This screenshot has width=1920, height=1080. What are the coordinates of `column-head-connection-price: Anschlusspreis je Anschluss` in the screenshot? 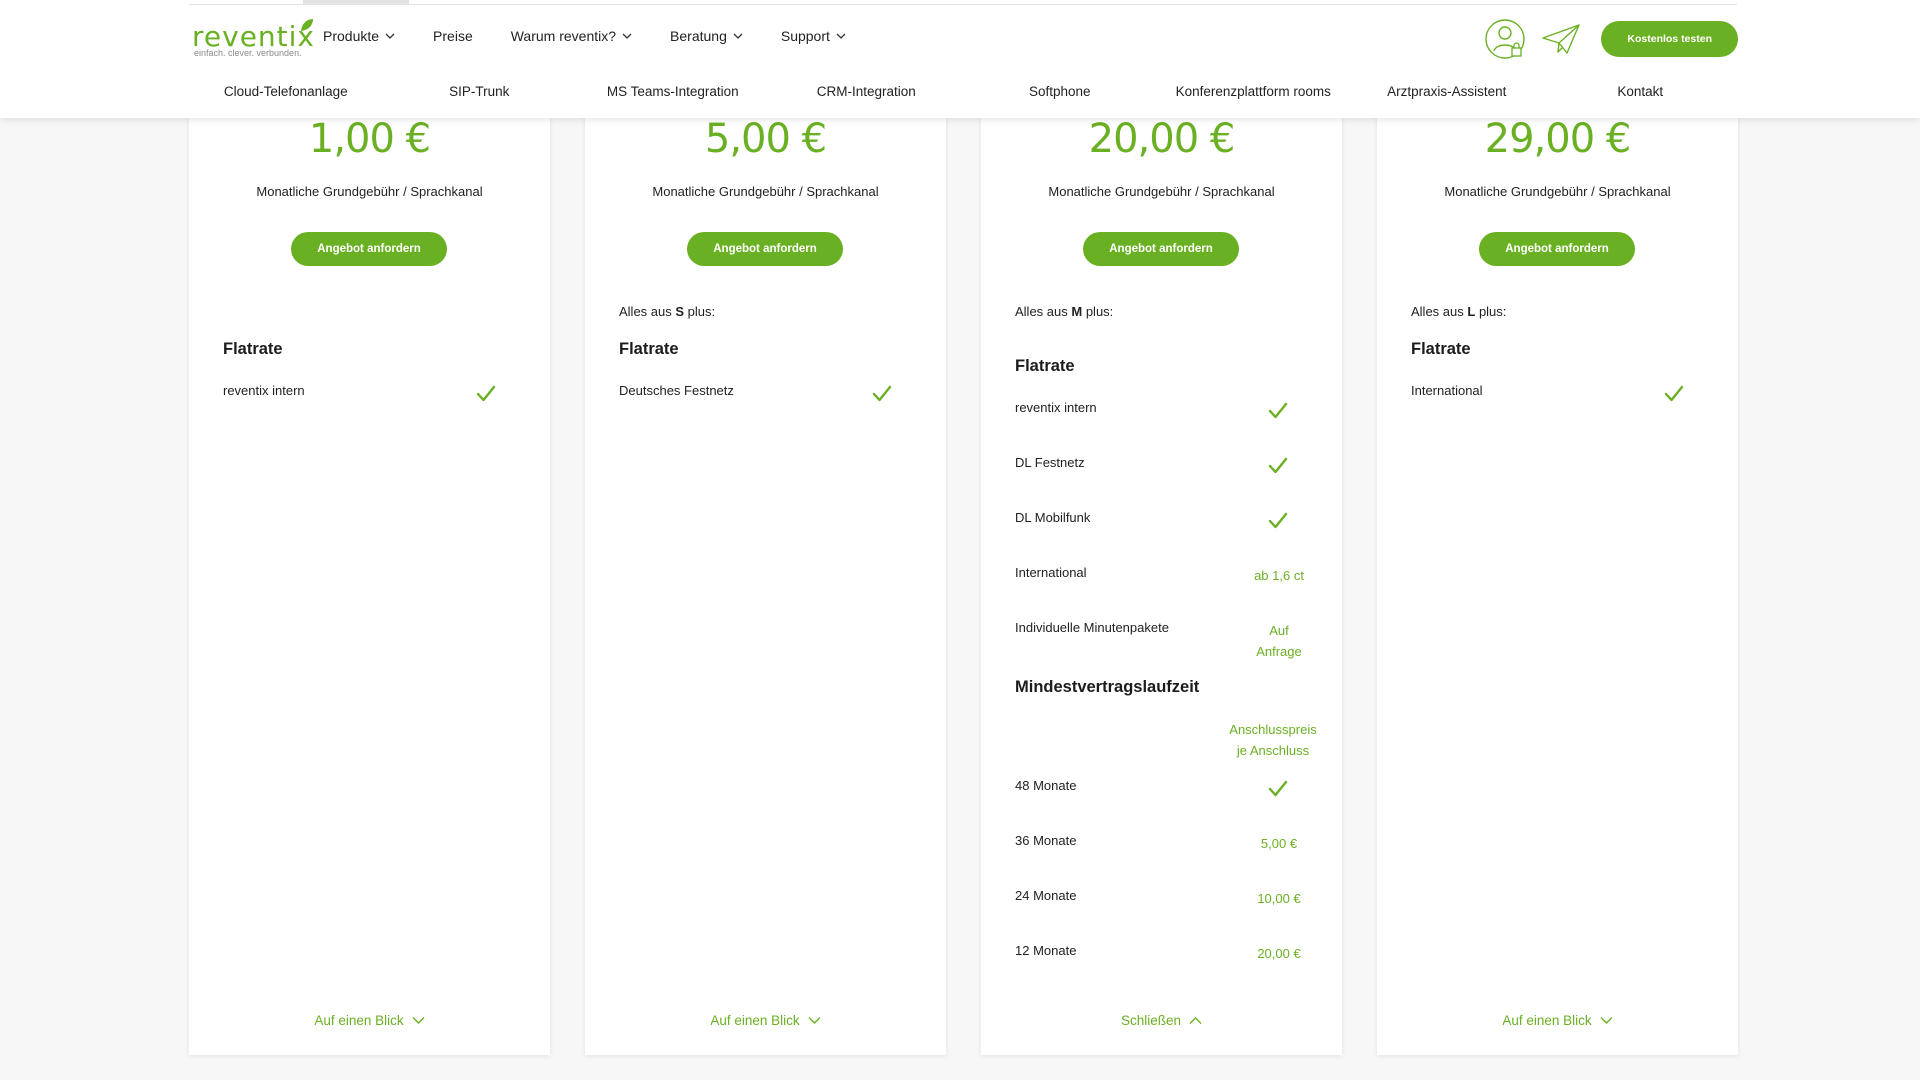 It's located at (1273, 740).